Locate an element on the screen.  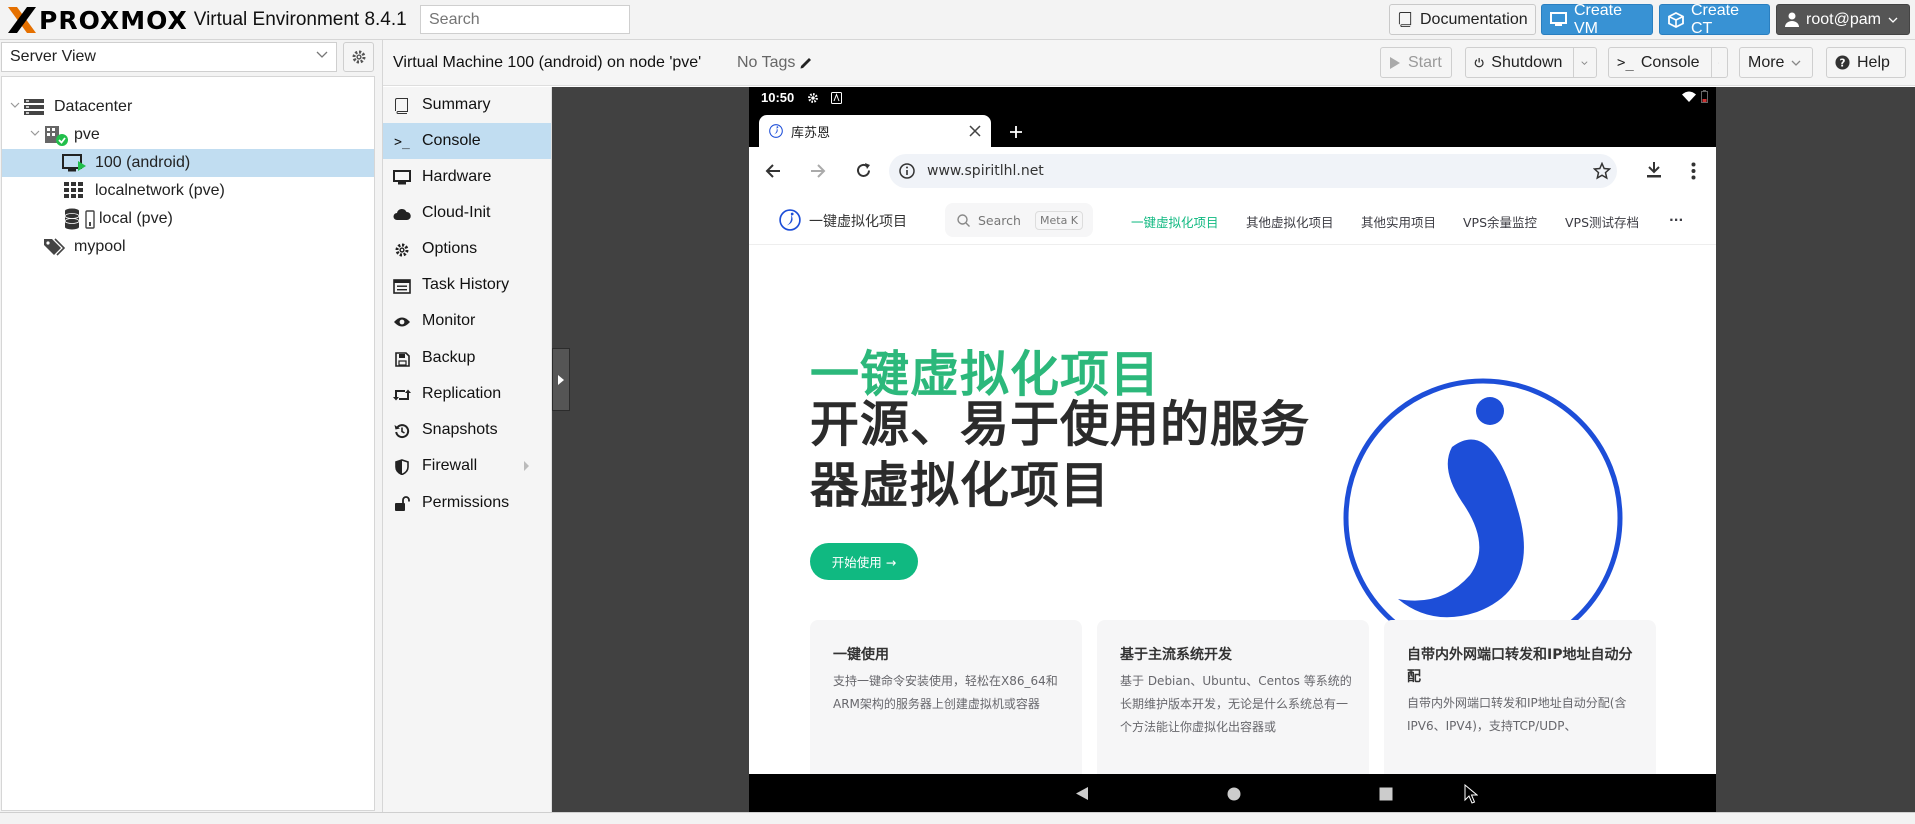
console-button: >_ Console is located at coordinates (1668, 62).